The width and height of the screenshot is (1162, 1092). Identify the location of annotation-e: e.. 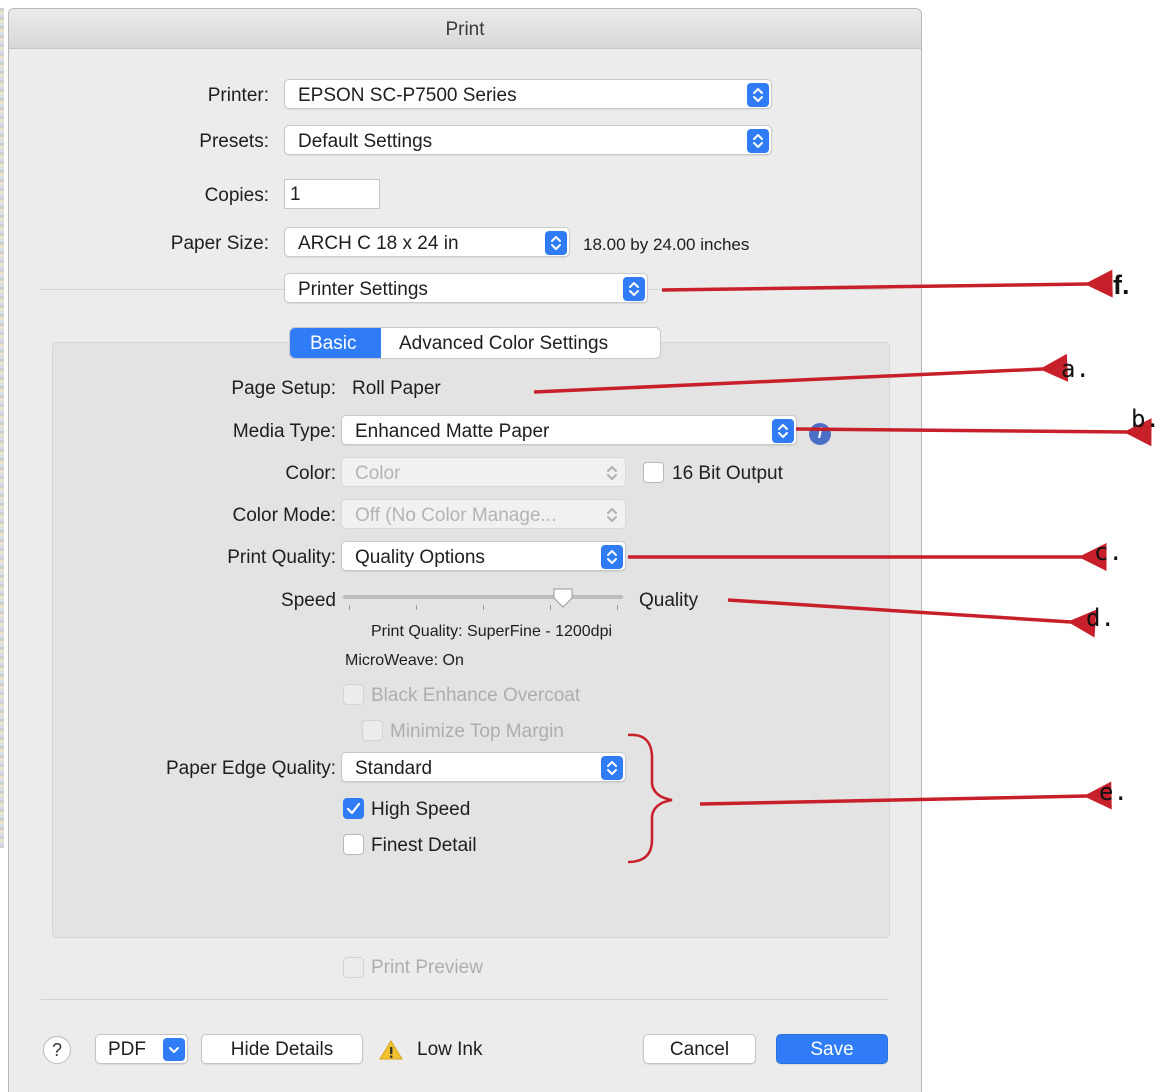
(1113, 792).